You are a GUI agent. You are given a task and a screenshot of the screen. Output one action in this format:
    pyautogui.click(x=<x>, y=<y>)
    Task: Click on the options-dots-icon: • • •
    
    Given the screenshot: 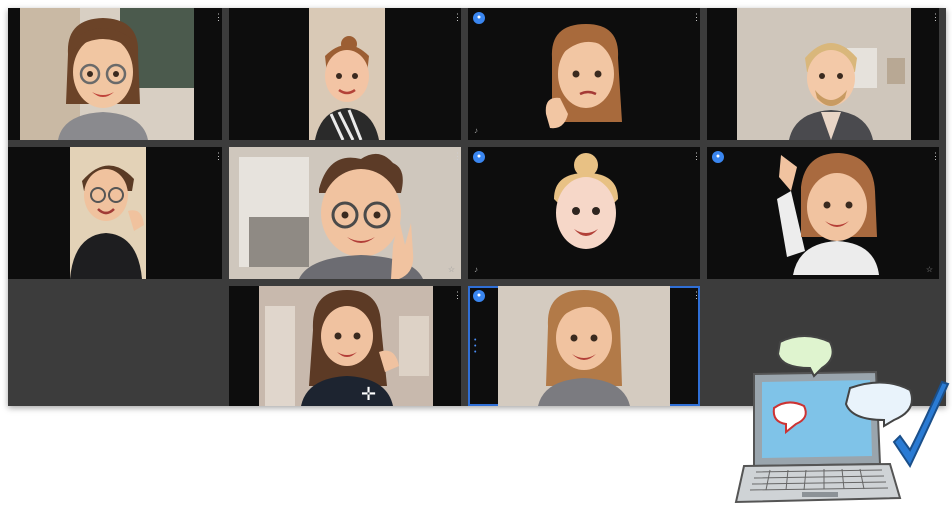 What is the action you would take?
    pyautogui.click(x=475, y=346)
    